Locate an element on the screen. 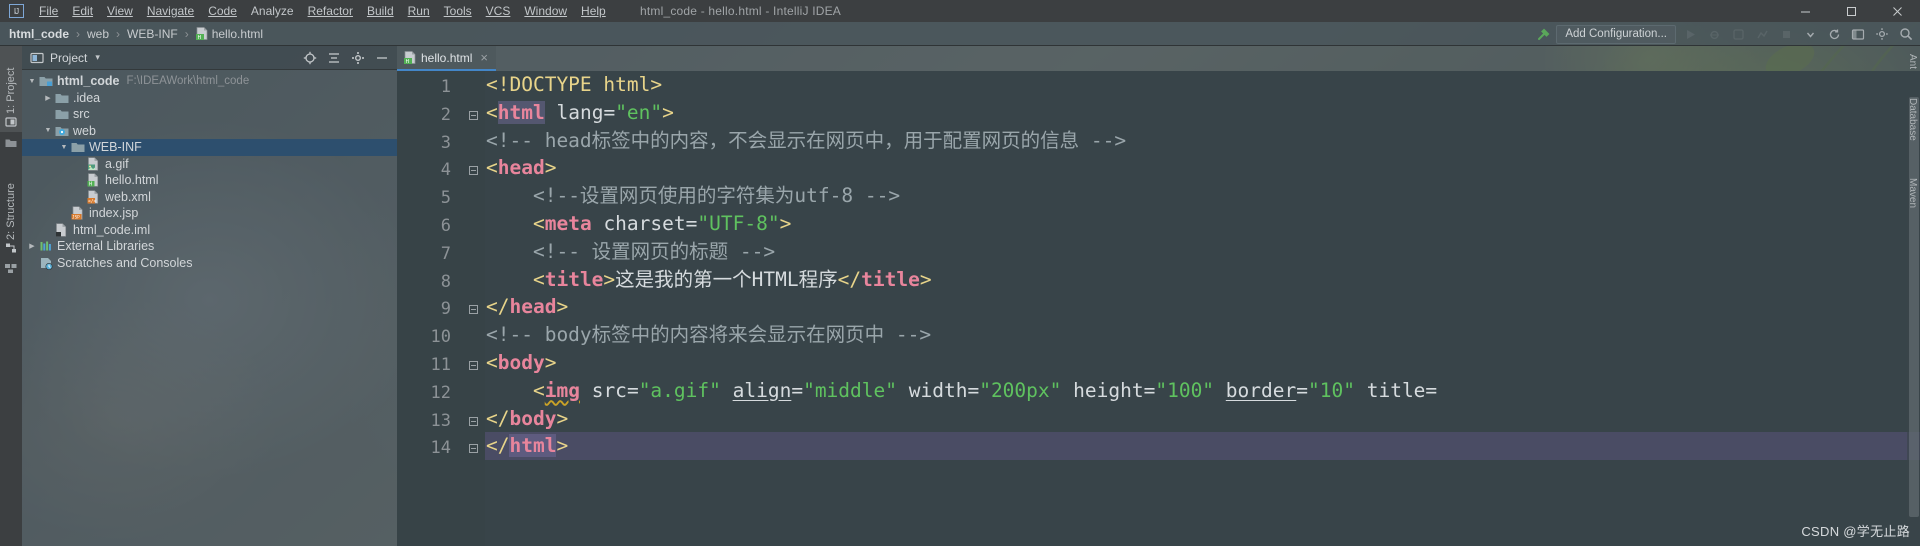 The image size is (1920, 546). code-token-brk: < is located at coordinates (492, 112).